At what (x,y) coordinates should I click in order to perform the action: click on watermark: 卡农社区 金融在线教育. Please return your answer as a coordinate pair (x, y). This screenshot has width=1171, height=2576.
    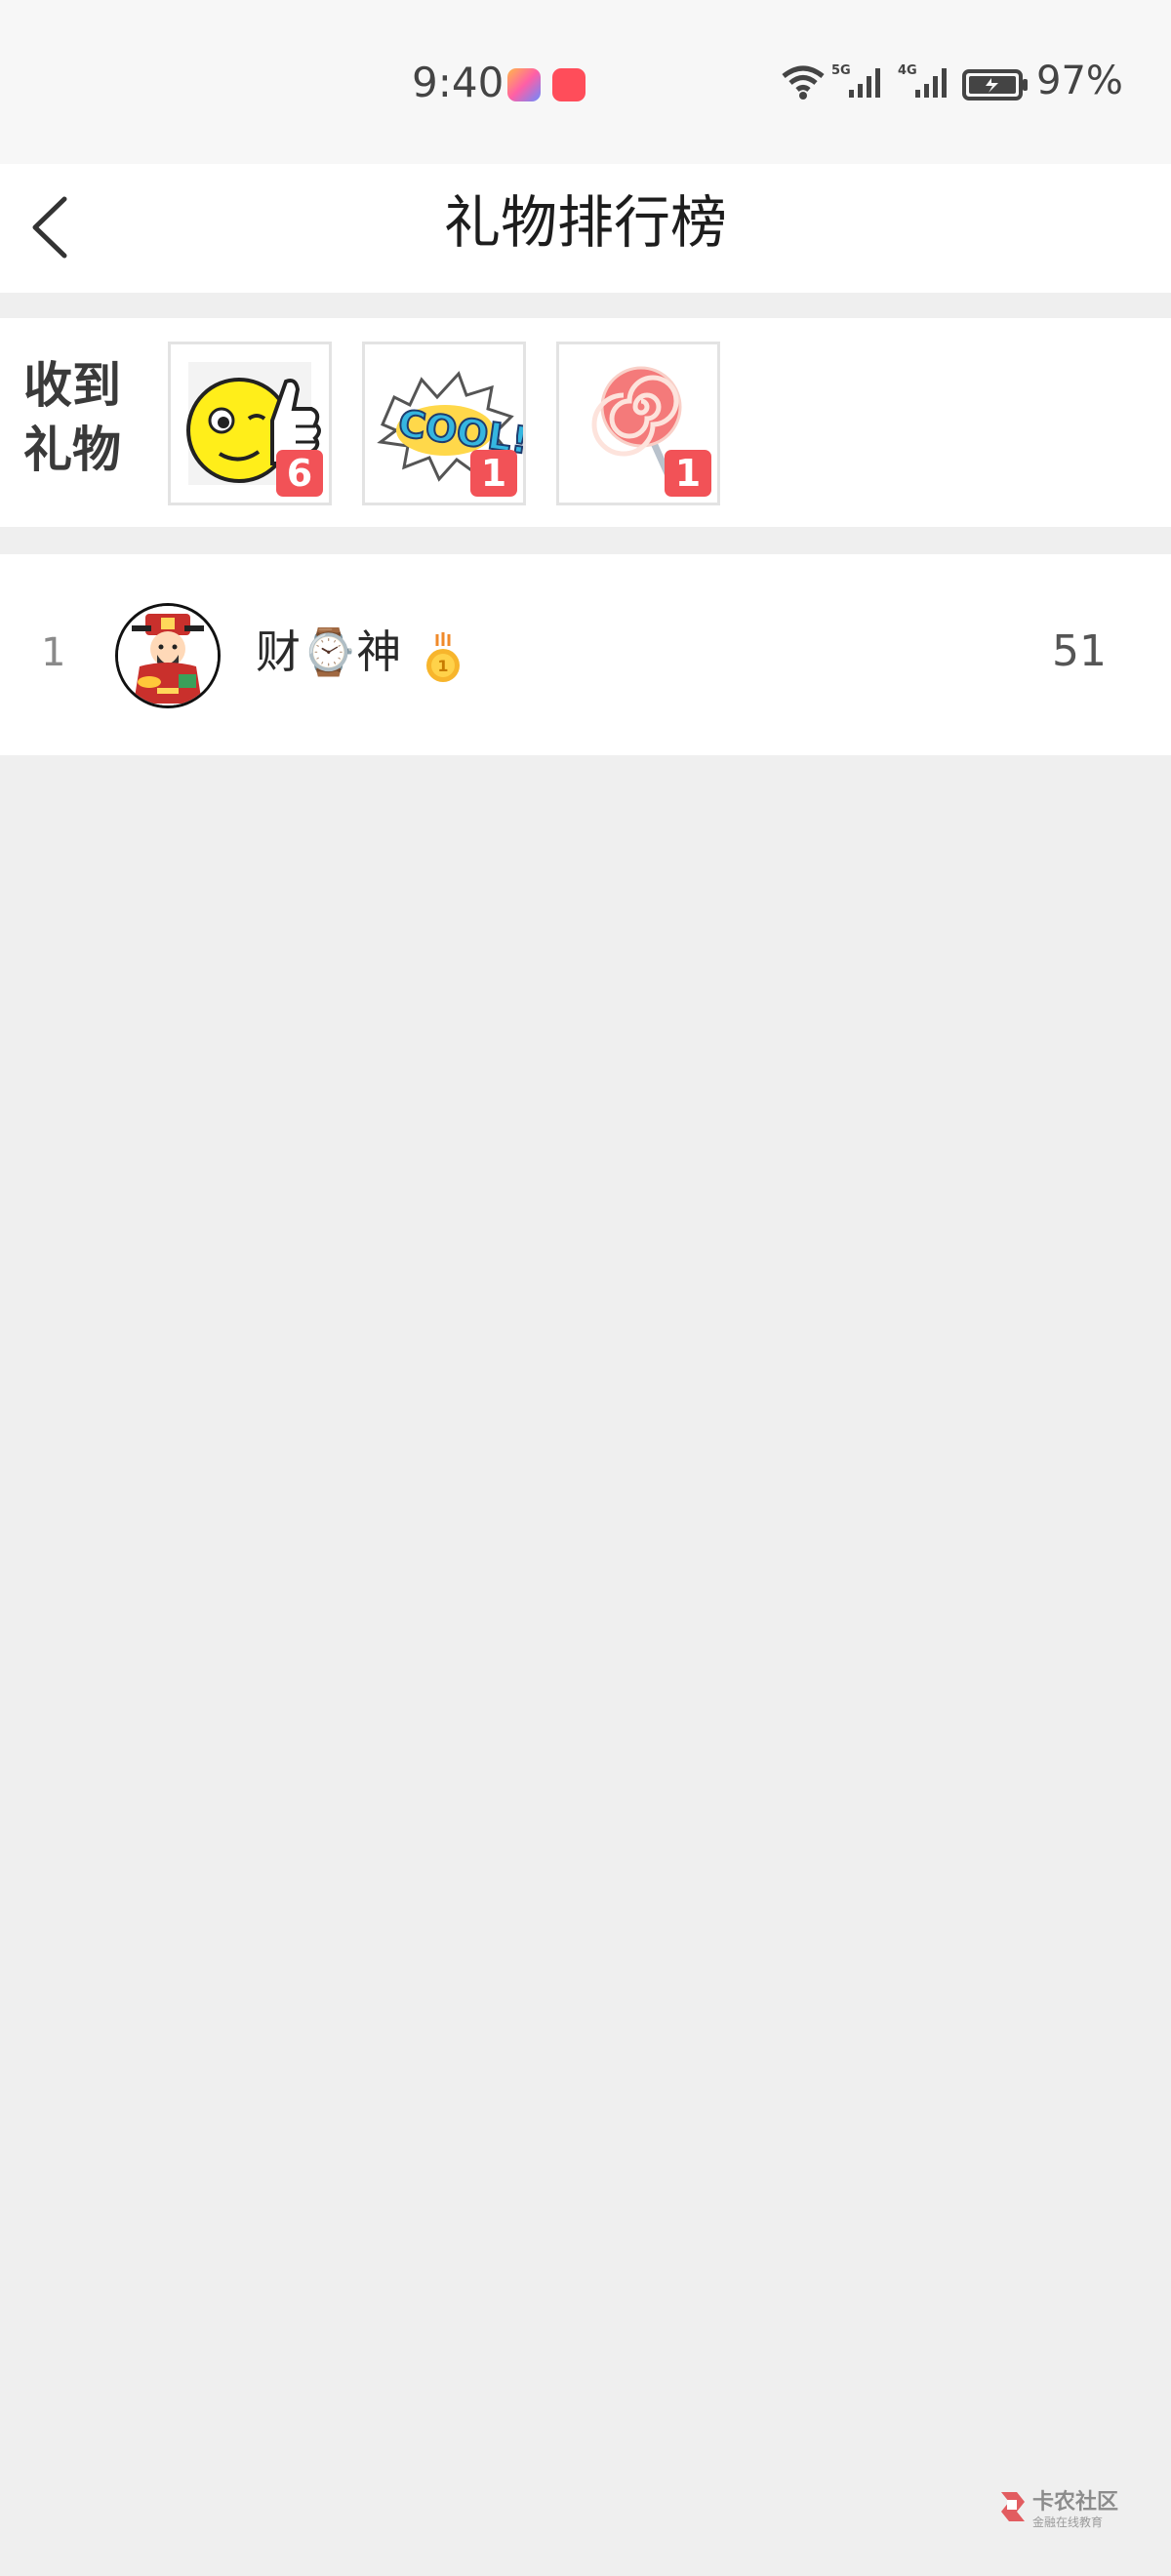
    Looking at the image, I should click on (1073, 2508).